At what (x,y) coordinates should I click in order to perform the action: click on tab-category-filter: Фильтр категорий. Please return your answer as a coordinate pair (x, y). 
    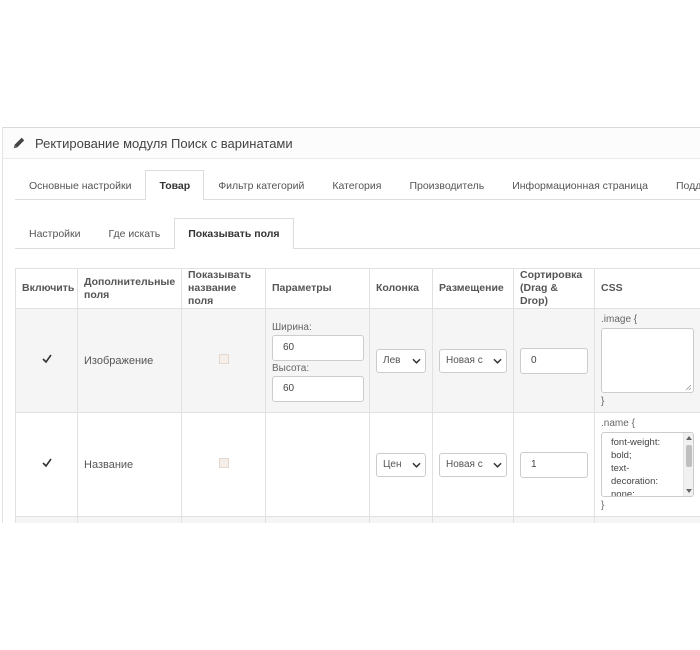
    Looking at the image, I should click on (261, 185).